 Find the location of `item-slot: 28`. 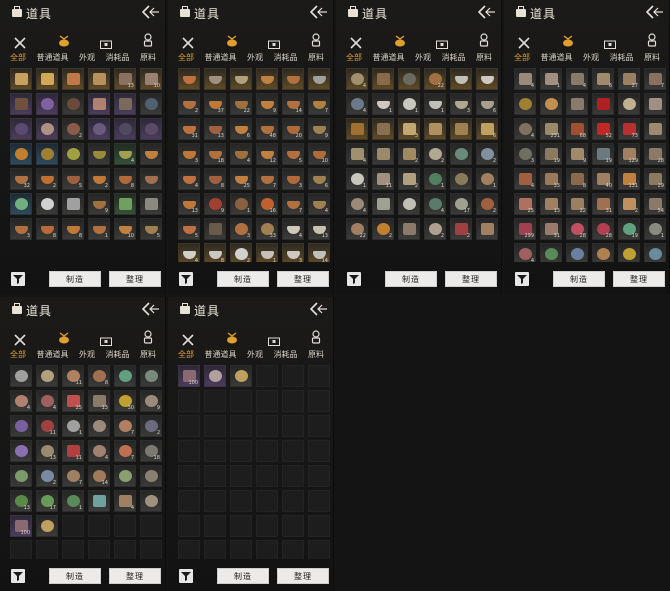

item-slot: 28 is located at coordinates (603, 229).